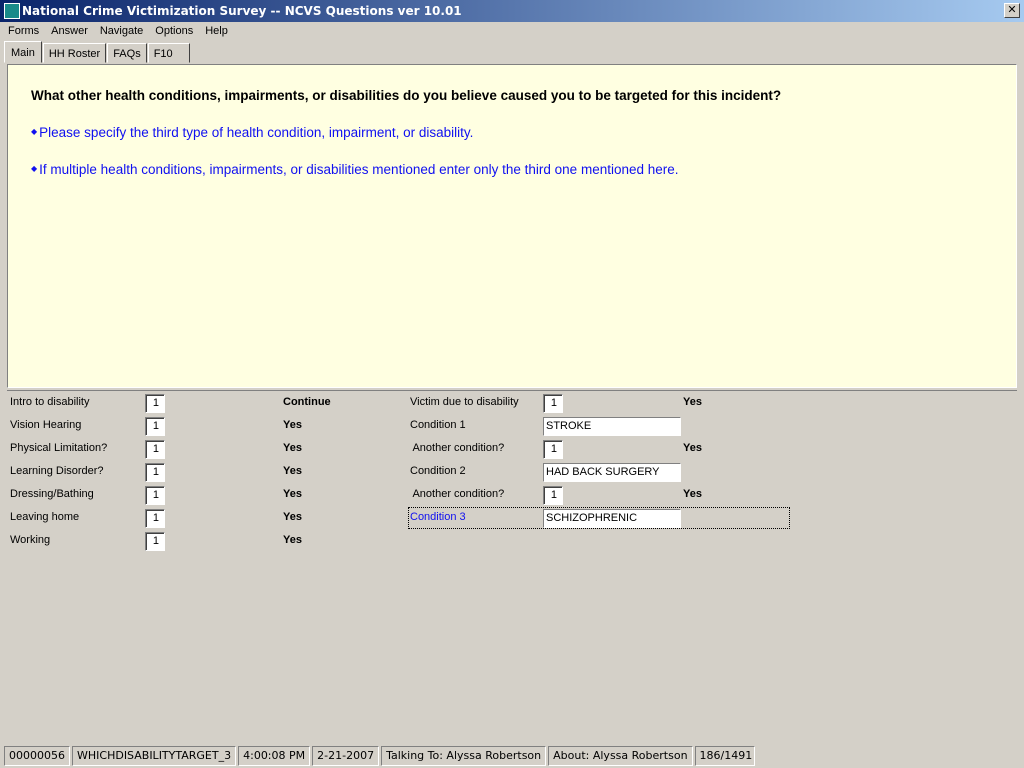 This screenshot has height=768, width=1024. I want to click on field-label: Condition 2, so click(438, 471).